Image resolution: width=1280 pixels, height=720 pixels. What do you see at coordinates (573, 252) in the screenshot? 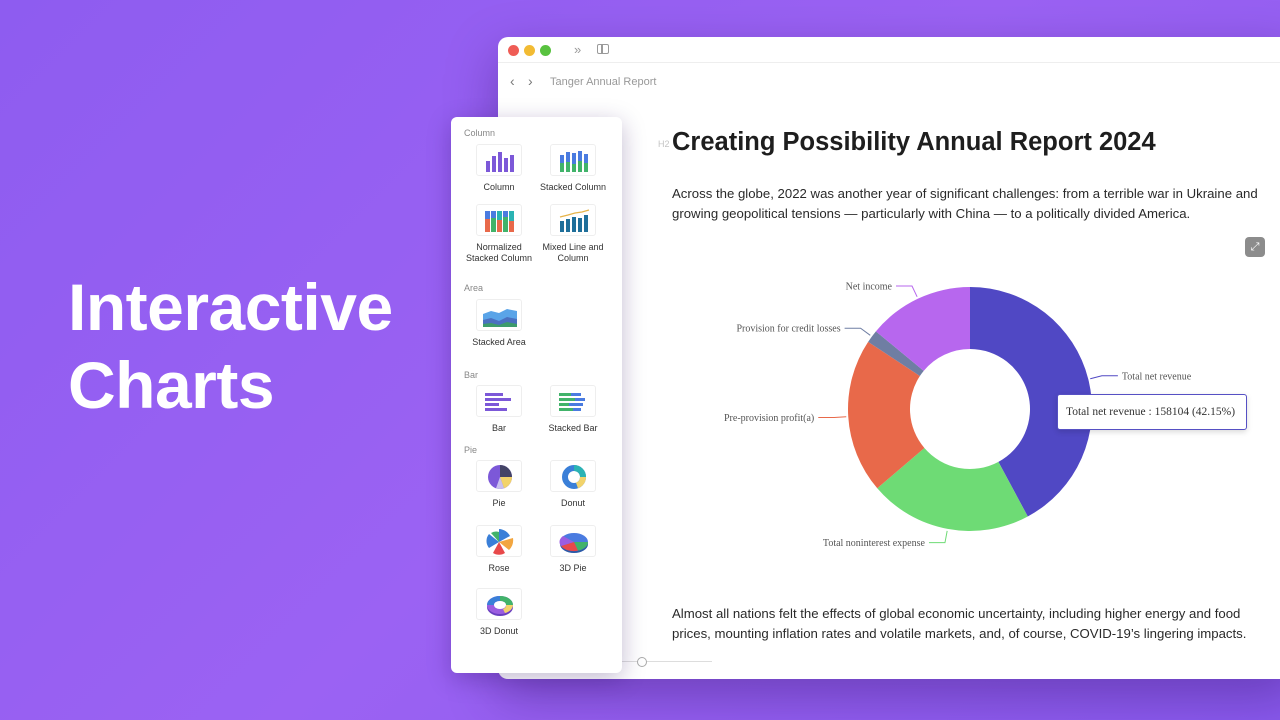
I see `chart-option-label: Mixed Line and Column` at bounding box center [573, 252].